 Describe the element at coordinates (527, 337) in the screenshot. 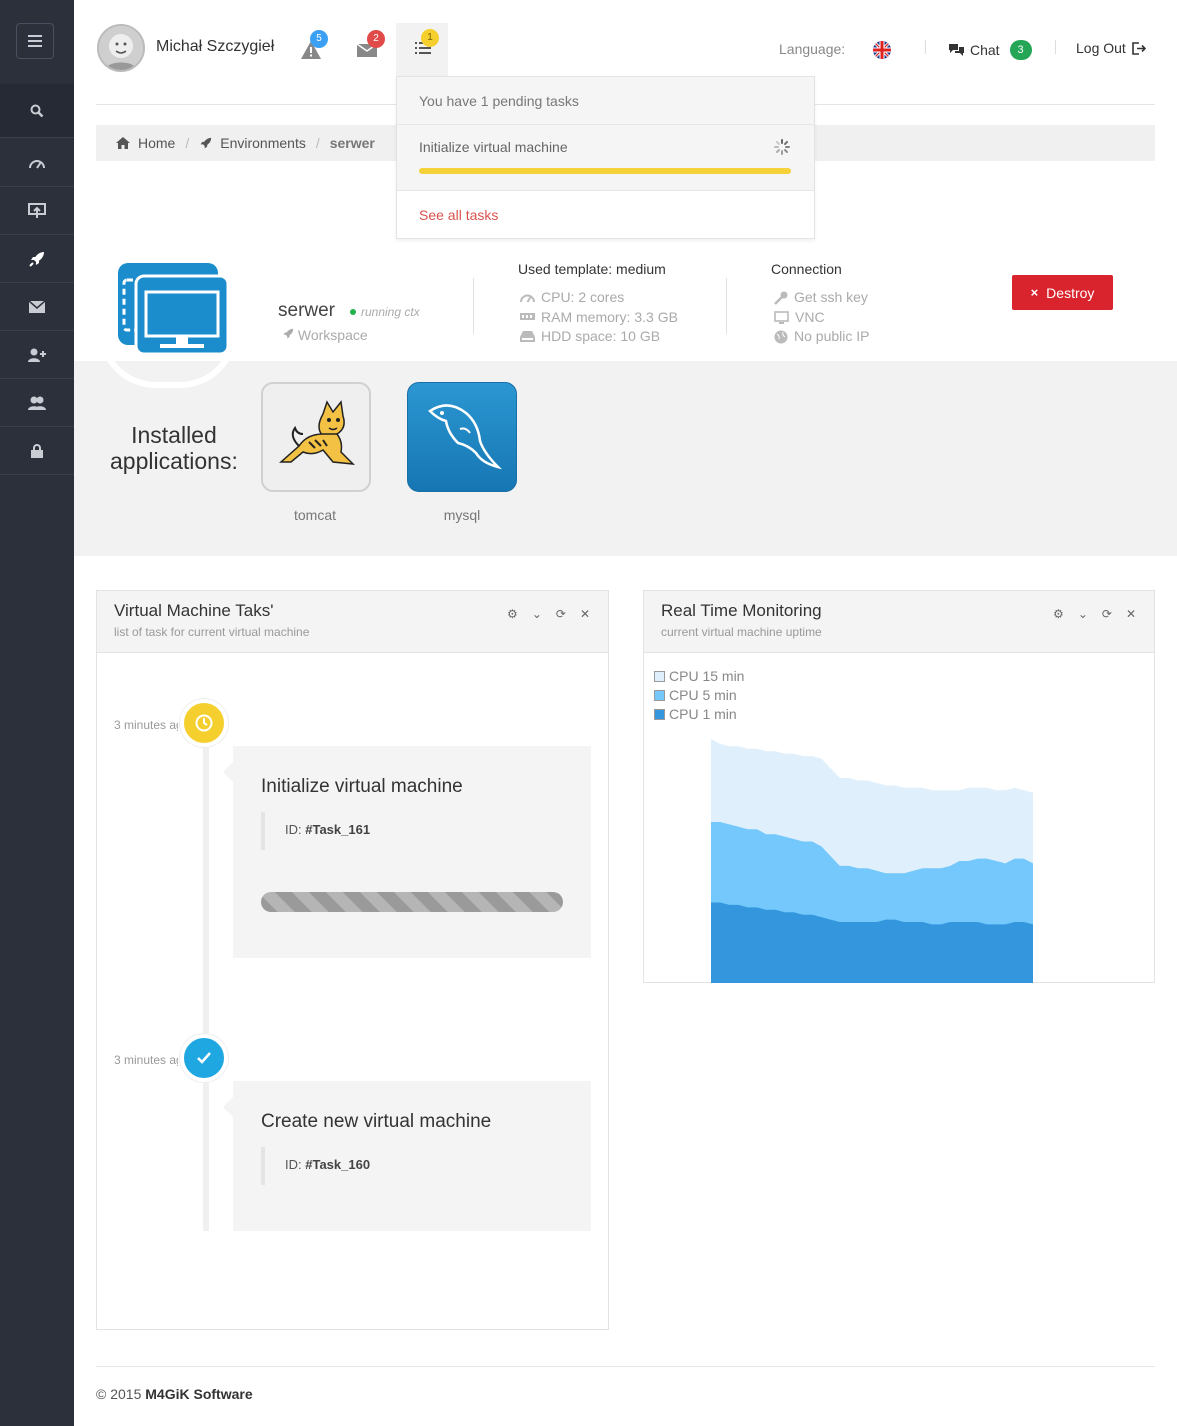

I see `hdd-icon` at that location.